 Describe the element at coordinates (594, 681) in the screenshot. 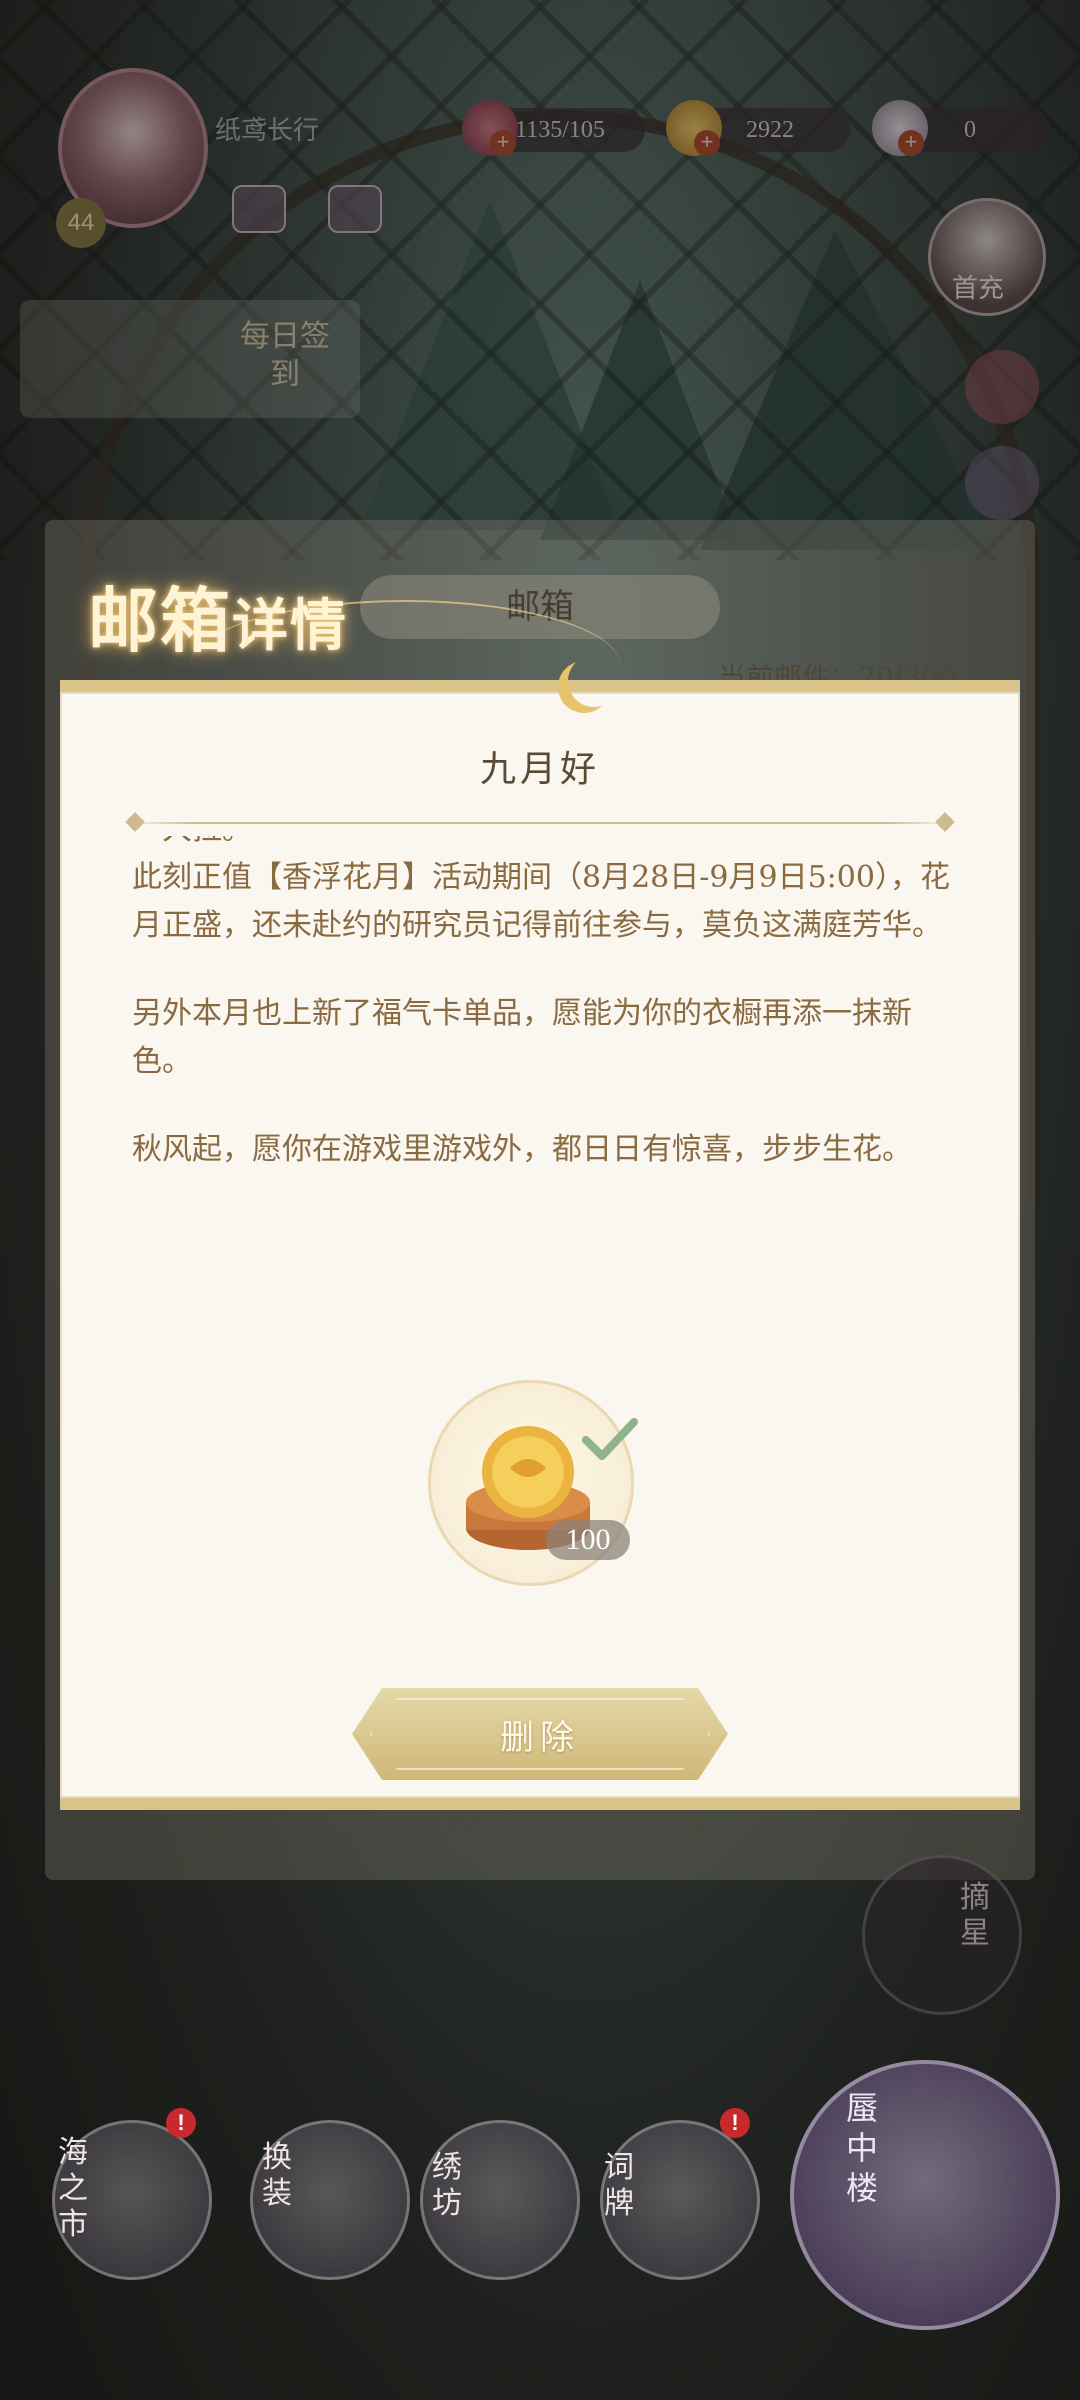

I see `crescent-moon-icon` at that location.